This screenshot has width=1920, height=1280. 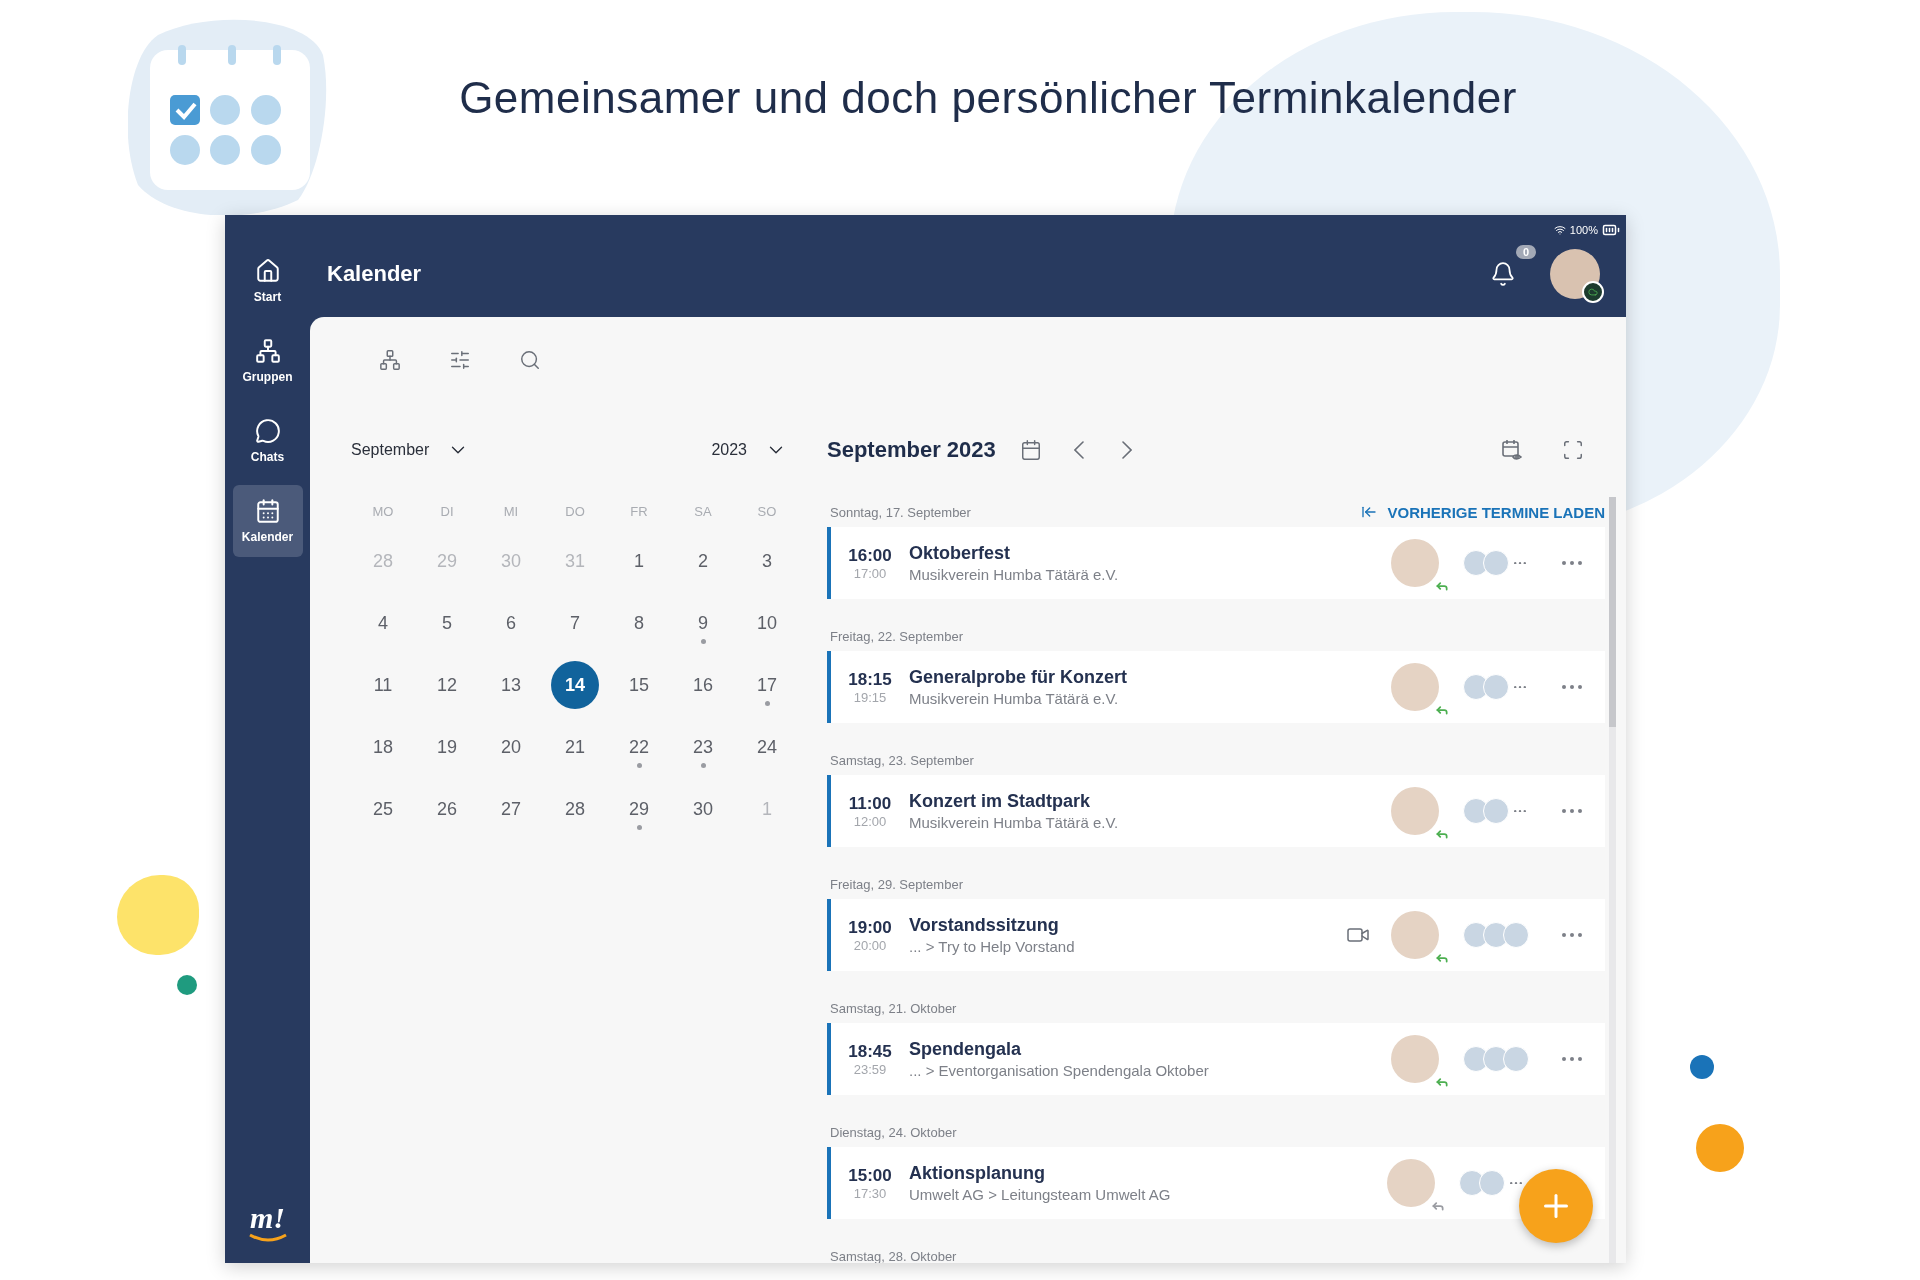 What do you see at coordinates (870, 945) in the screenshot?
I see `end-time: 20:00` at bounding box center [870, 945].